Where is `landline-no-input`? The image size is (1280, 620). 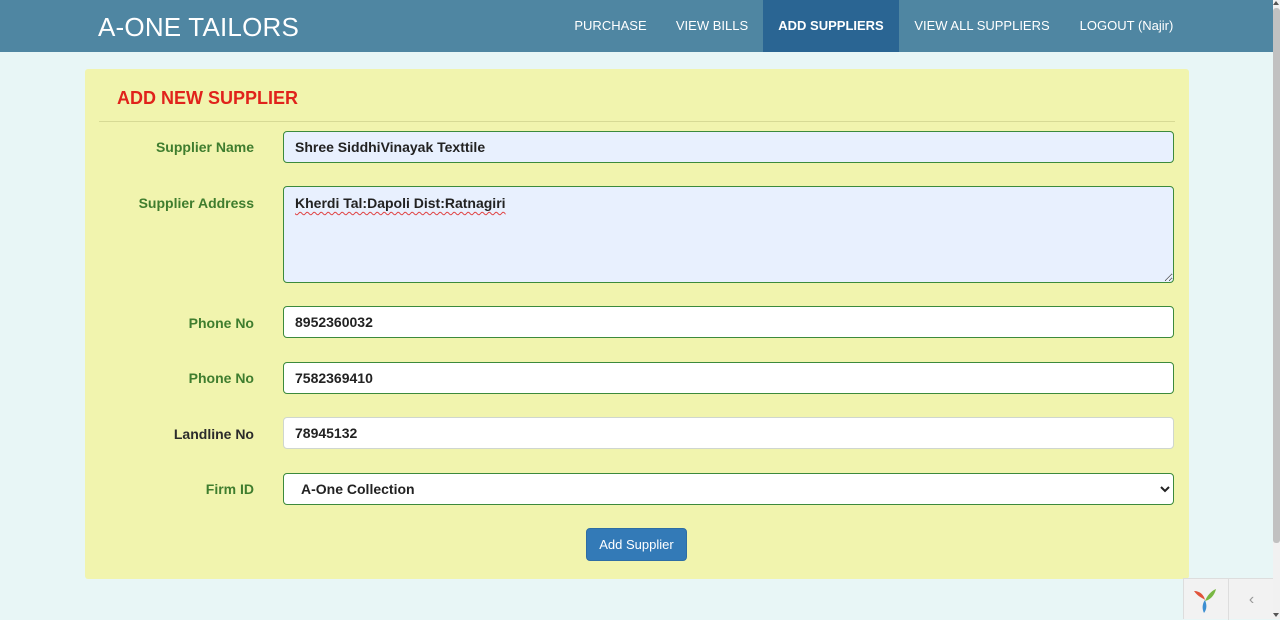 landline-no-input is located at coordinates (728, 433).